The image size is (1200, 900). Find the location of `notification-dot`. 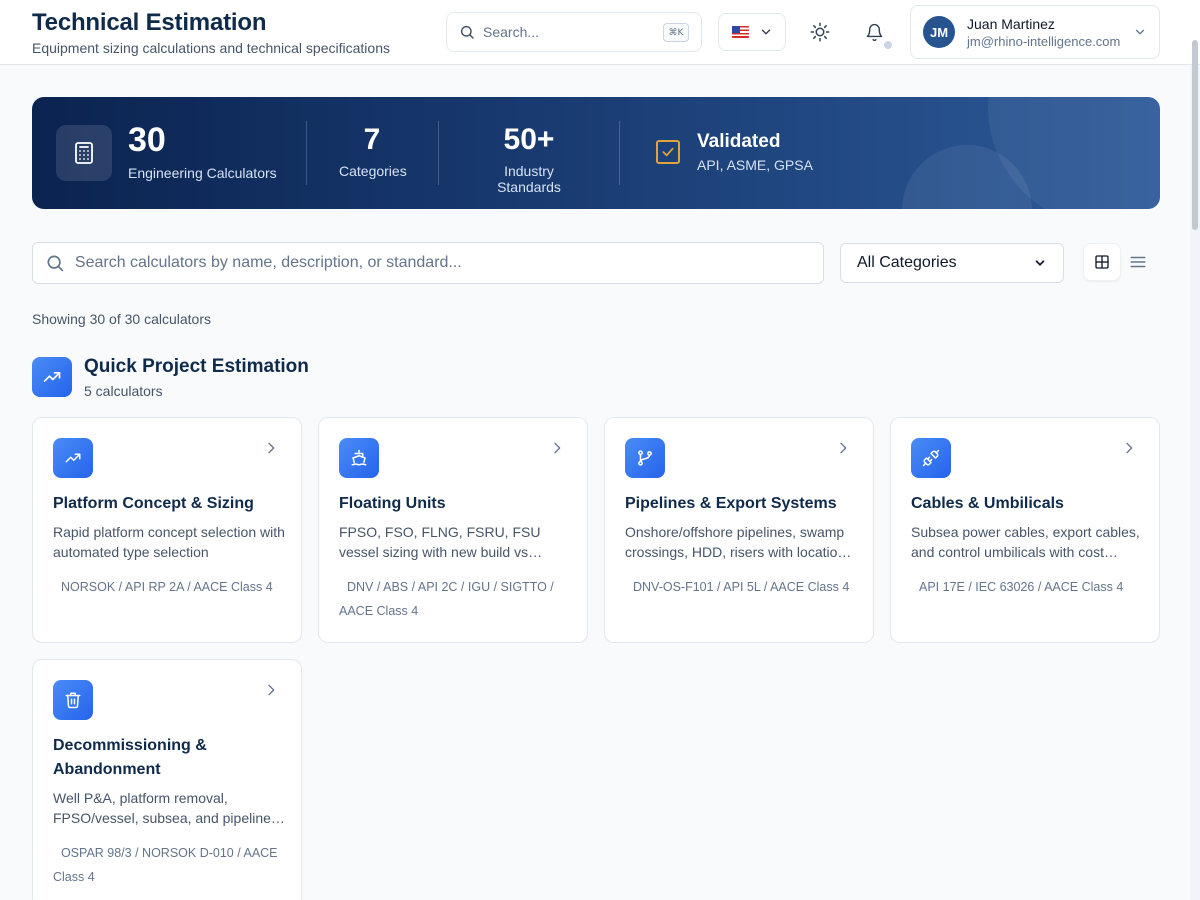

notification-dot is located at coordinates (888, 45).